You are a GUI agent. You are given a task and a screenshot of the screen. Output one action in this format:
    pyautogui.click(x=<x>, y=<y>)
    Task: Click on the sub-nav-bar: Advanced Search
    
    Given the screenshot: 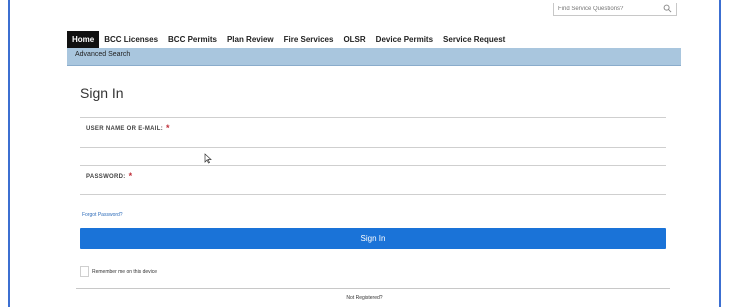 What is the action you would take?
    pyautogui.click(x=374, y=57)
    